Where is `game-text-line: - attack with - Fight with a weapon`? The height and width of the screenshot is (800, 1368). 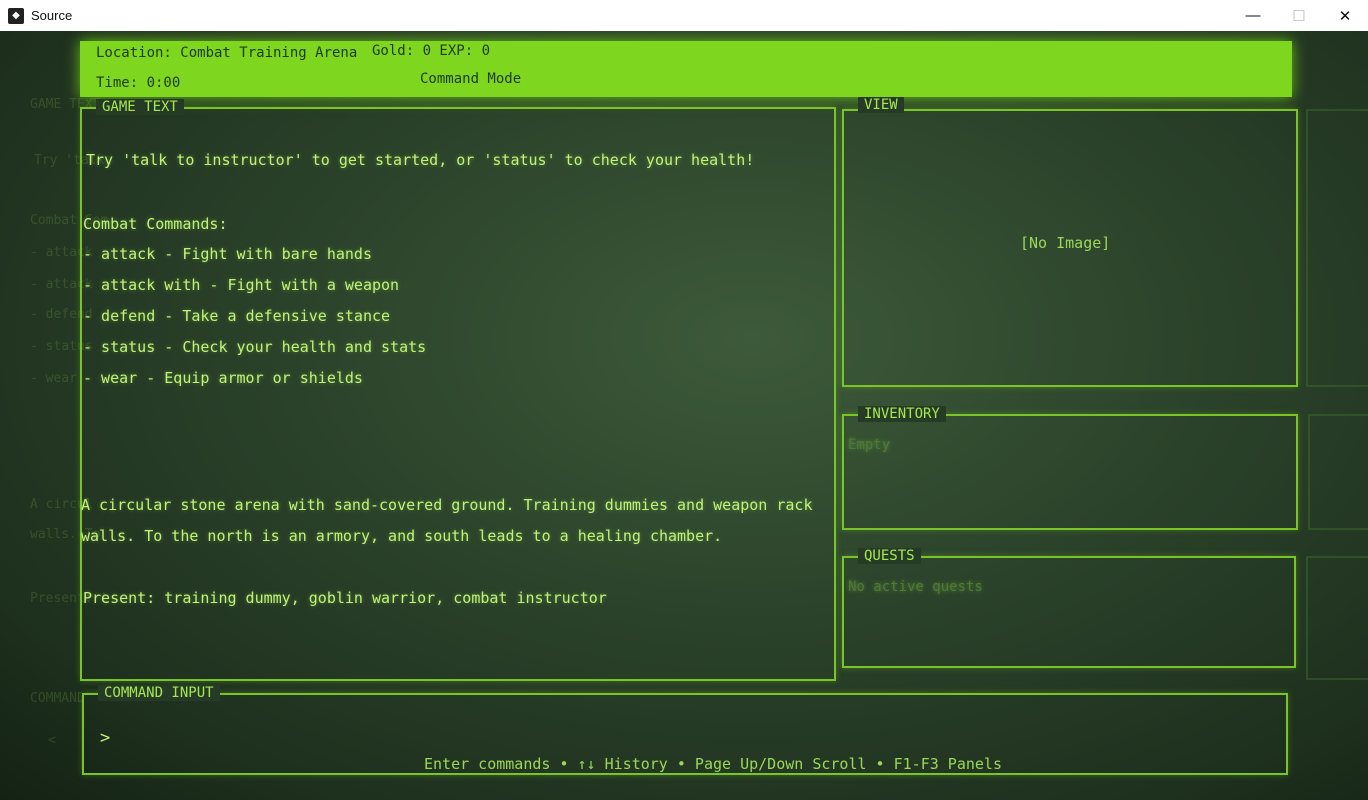
game-text-line: - attack with - Fight with a weapon is located at coordinates (241, 285).